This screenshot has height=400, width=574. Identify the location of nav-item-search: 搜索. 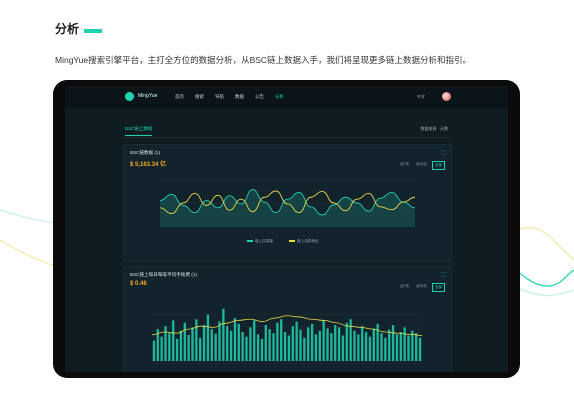
(205, 97).